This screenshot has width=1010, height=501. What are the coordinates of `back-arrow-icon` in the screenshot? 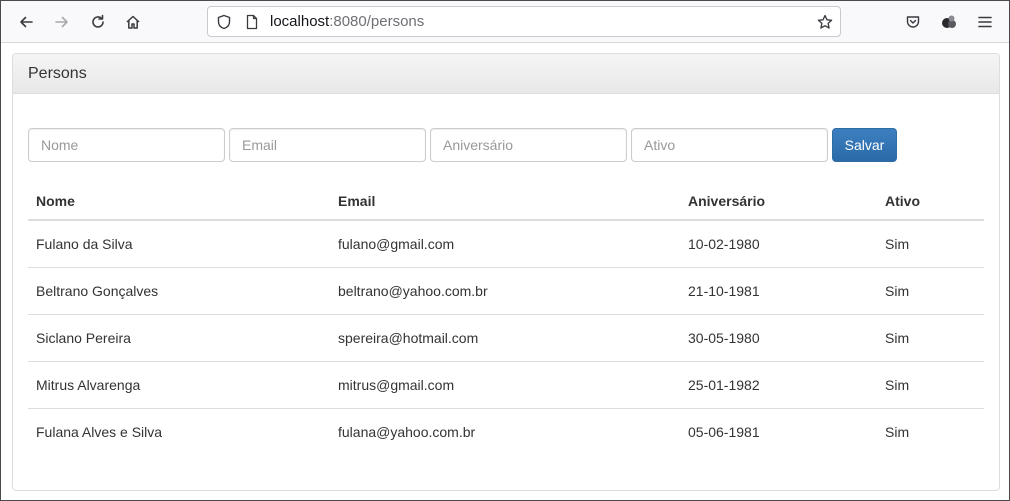 It's located at (26, 22).